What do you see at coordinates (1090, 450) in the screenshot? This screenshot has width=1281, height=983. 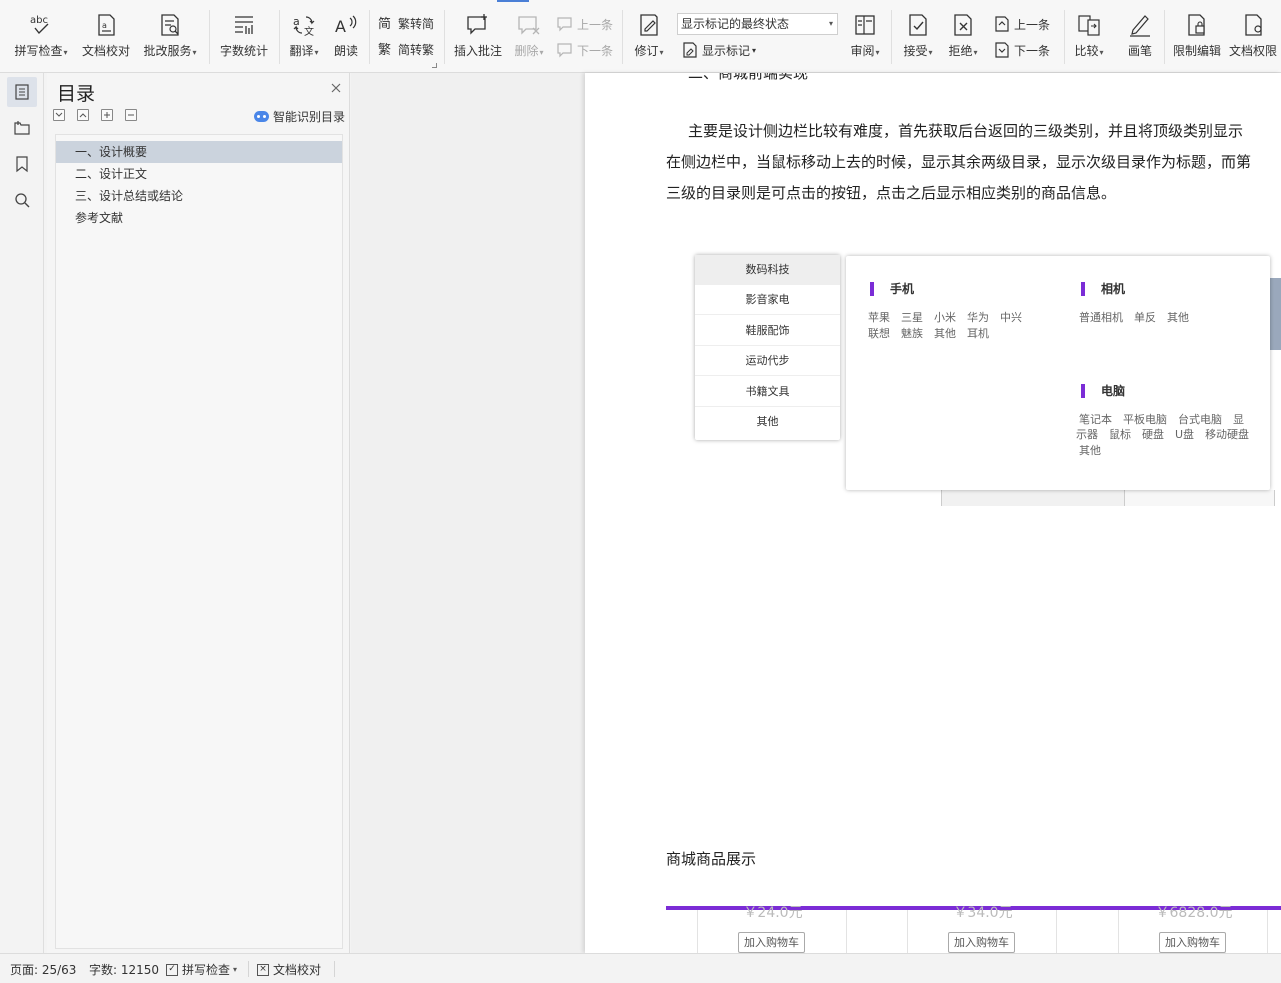 I see `subcategory-row: 其他` at bounding box center [1090, 450].